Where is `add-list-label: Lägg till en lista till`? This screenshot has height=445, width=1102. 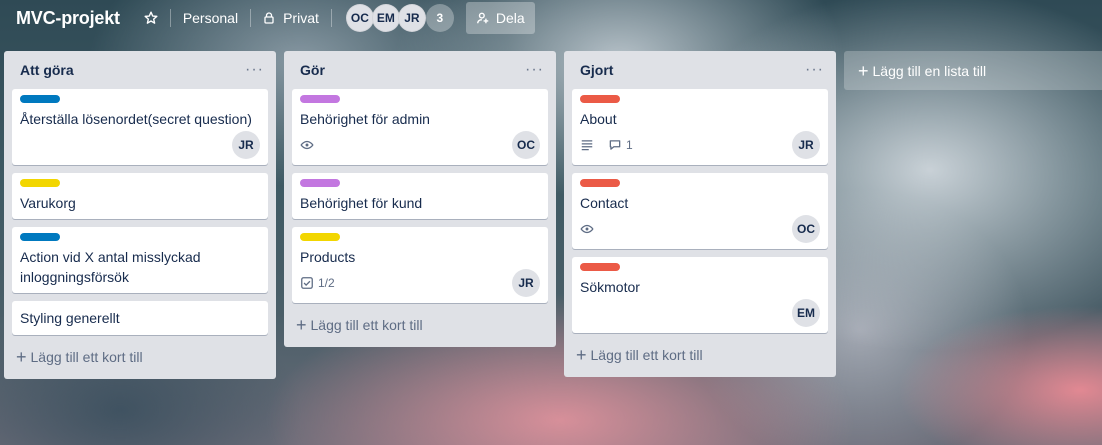 add-list-label: Lägg till en lista till is located at coordinates (929, 70).